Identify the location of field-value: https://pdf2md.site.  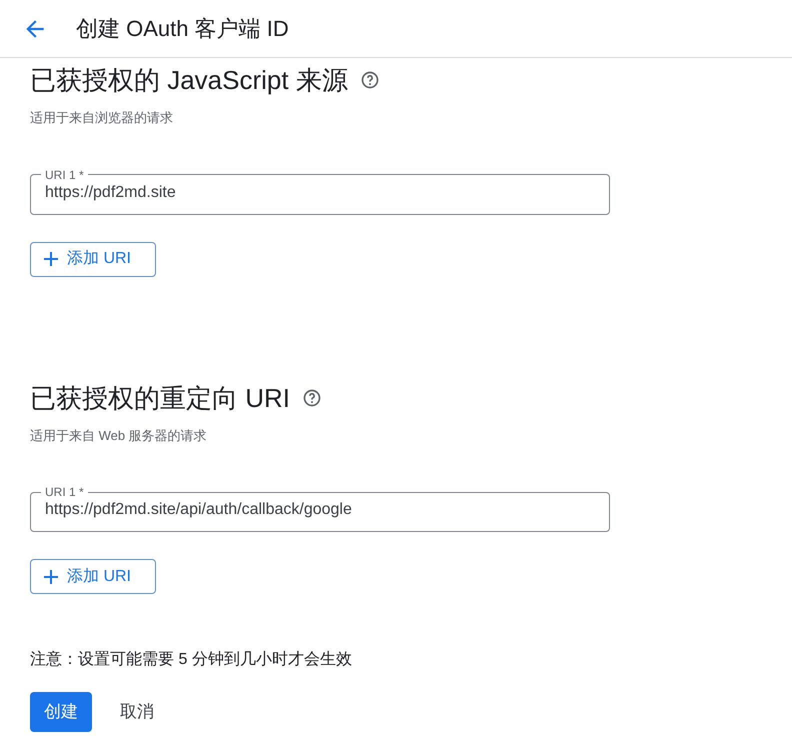
(110, 192).